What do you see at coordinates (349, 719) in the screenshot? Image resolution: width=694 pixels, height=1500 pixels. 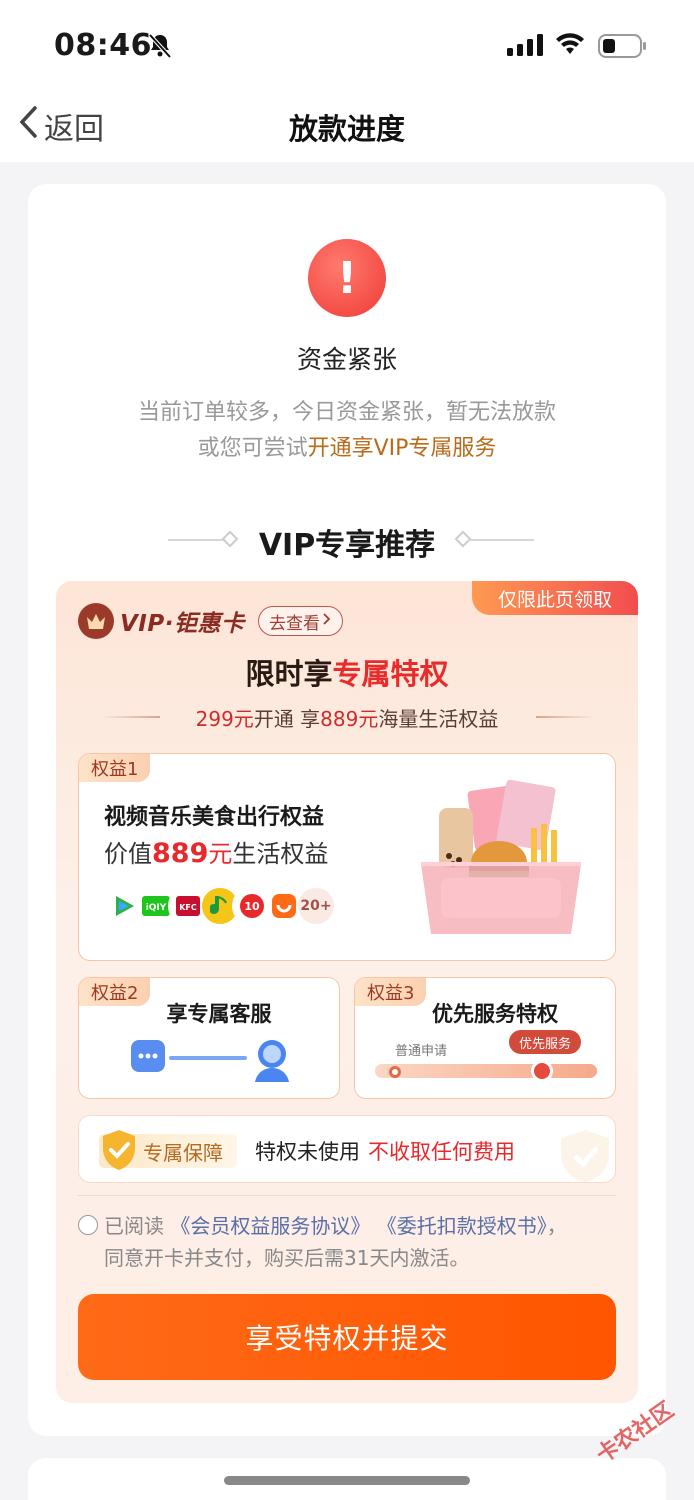 I see `value: 889元` at bounding box center [349, 719].